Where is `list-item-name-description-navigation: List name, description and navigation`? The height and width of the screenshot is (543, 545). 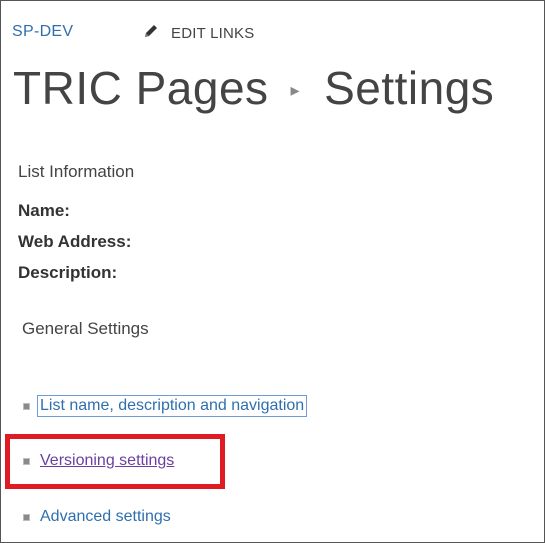 list-item-name-description-navigation: List name, description and navigation is located at coordinates (165, 406).